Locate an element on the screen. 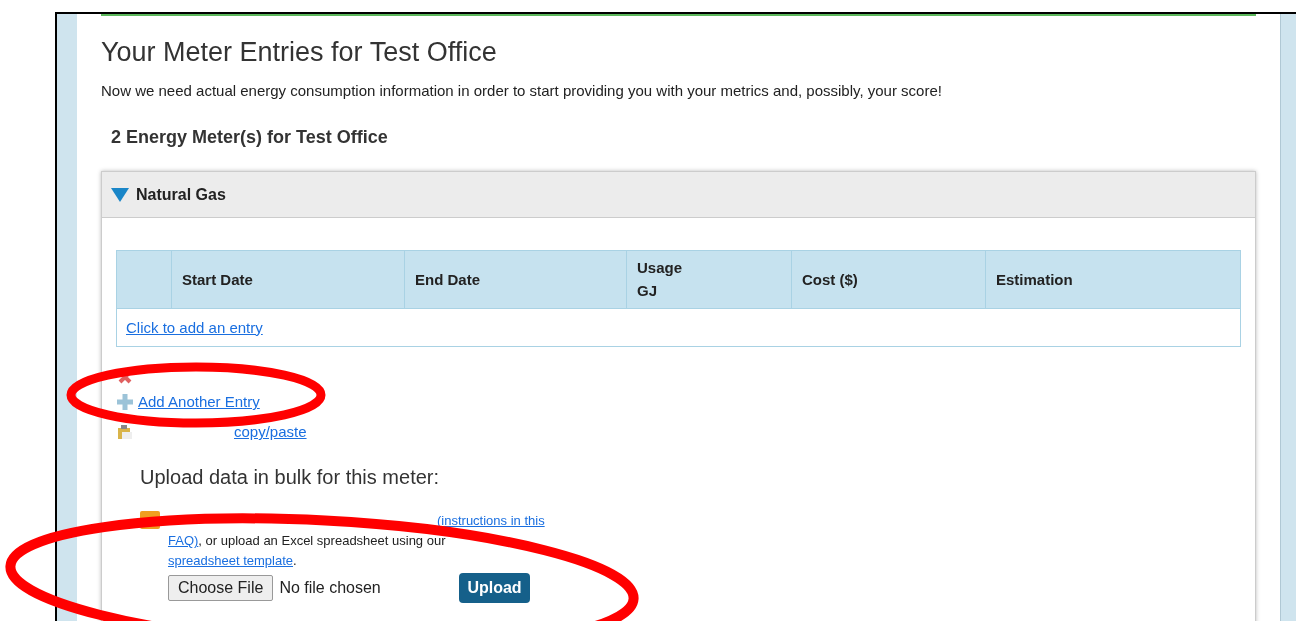 This screenshot has height=621, width=1296. add-entry-link: Click to add an entry is located at coordinates (194, 327).